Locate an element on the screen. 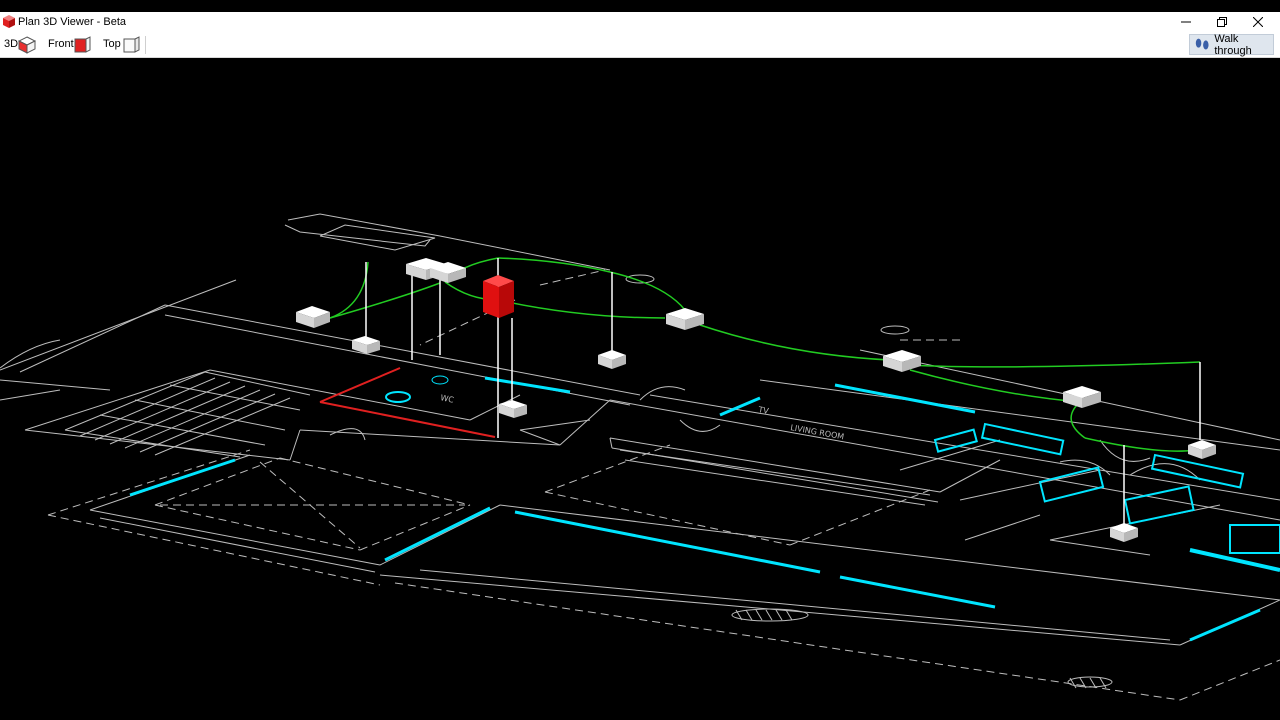 This screenshot has height=720, width=1280. view-top-button is located at coordinates (131, 45).